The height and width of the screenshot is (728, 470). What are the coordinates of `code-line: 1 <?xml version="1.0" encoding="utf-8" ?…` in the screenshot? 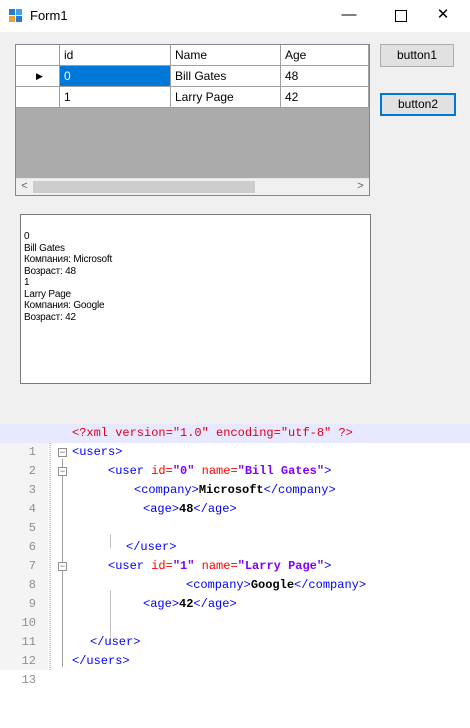 It's located at (235, 441).